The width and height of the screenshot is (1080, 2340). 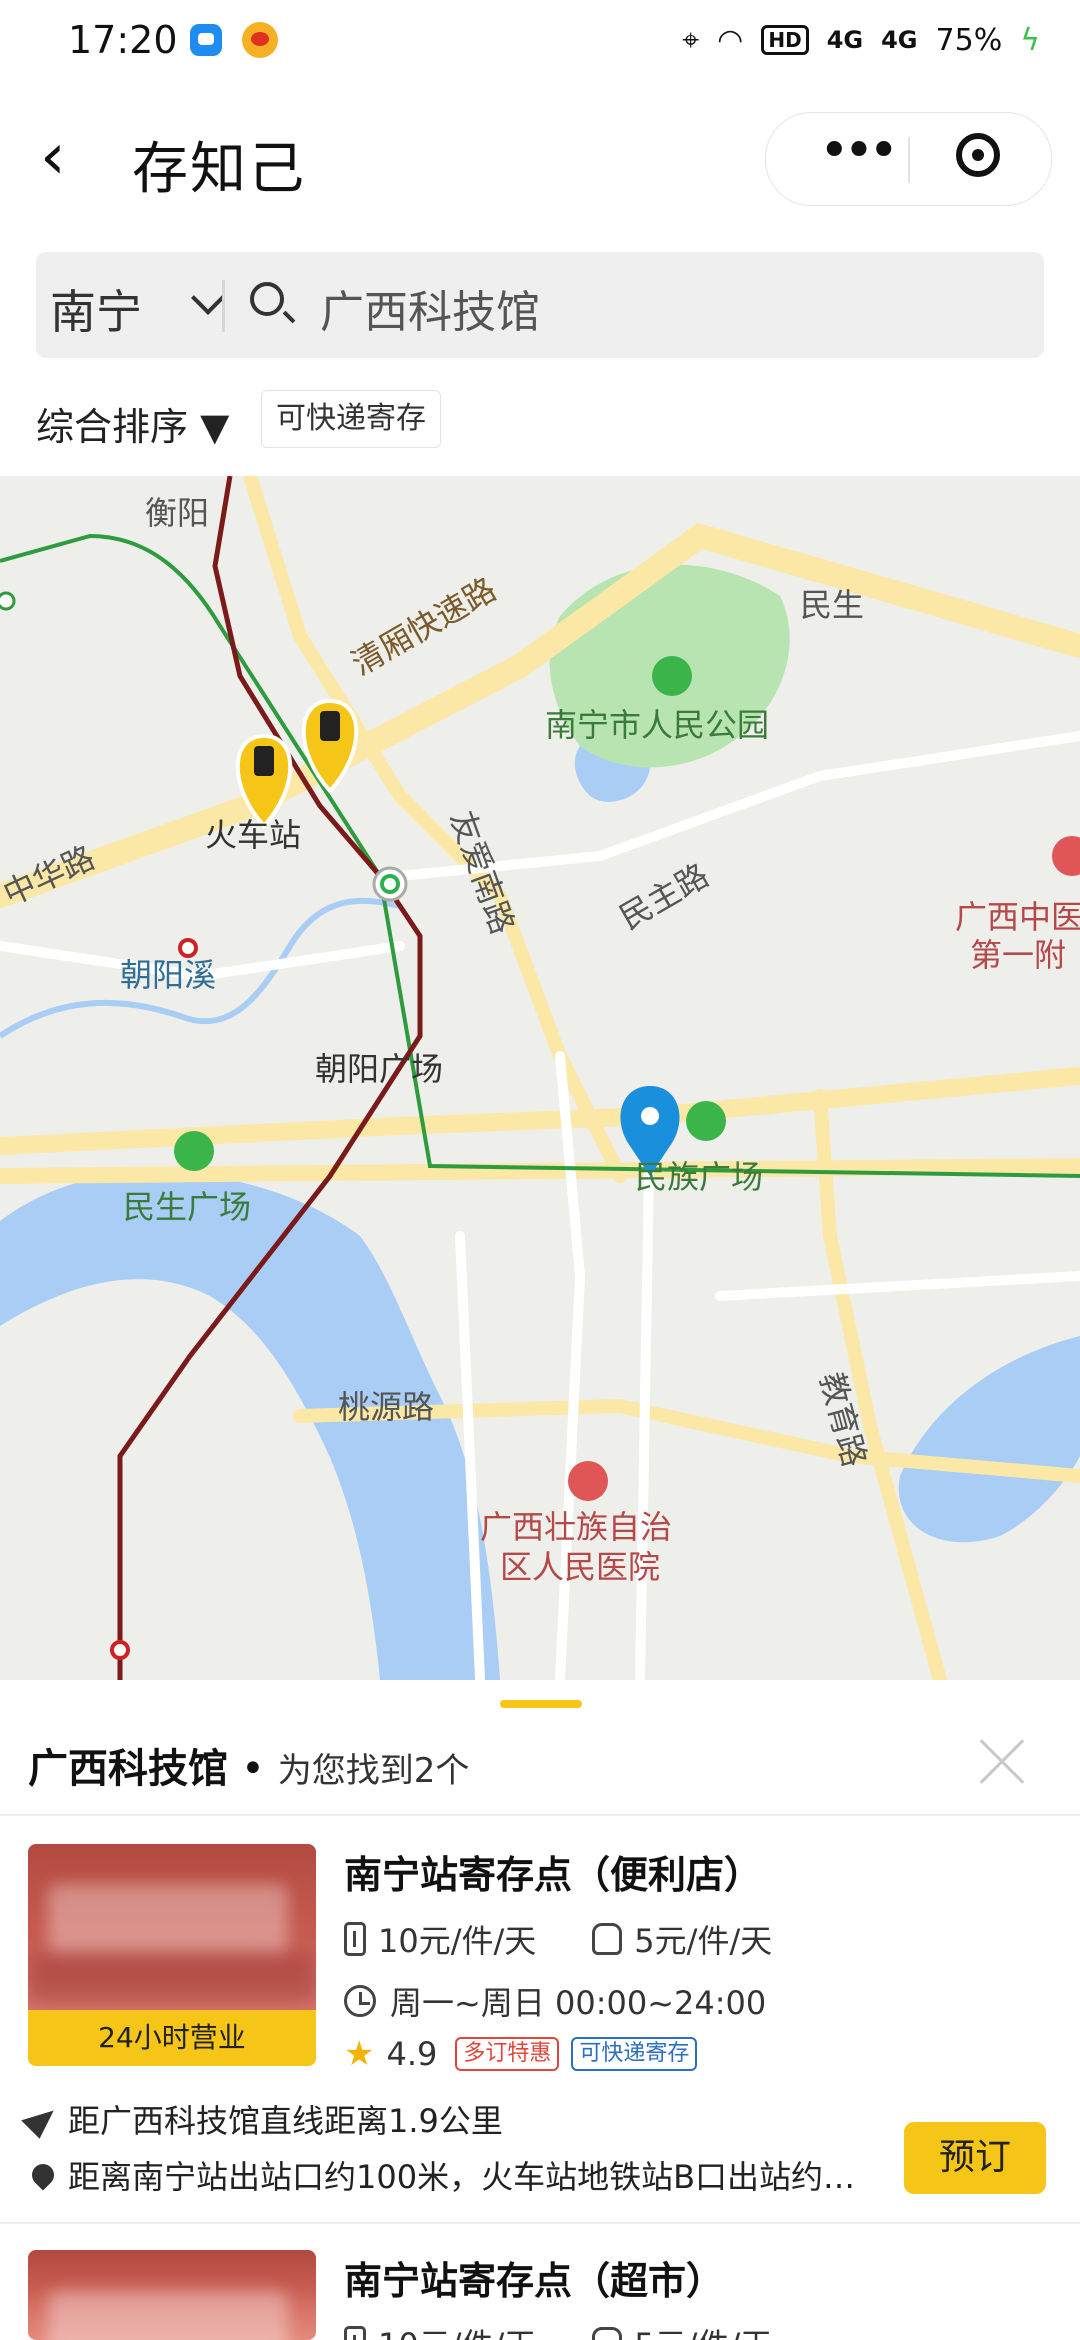 I want to click on back-button: ‹, so click(x=70, y=162).